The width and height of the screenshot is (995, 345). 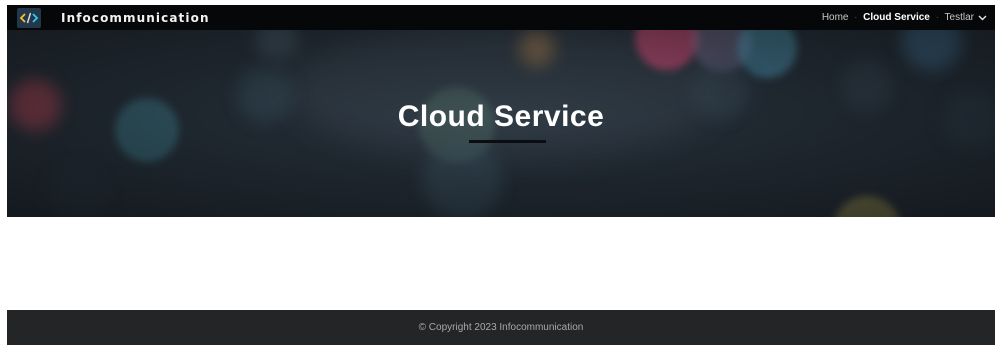 I want to click on copyright-text: © Copyright 2023 Infocommunication, so click(x=501, y=327).